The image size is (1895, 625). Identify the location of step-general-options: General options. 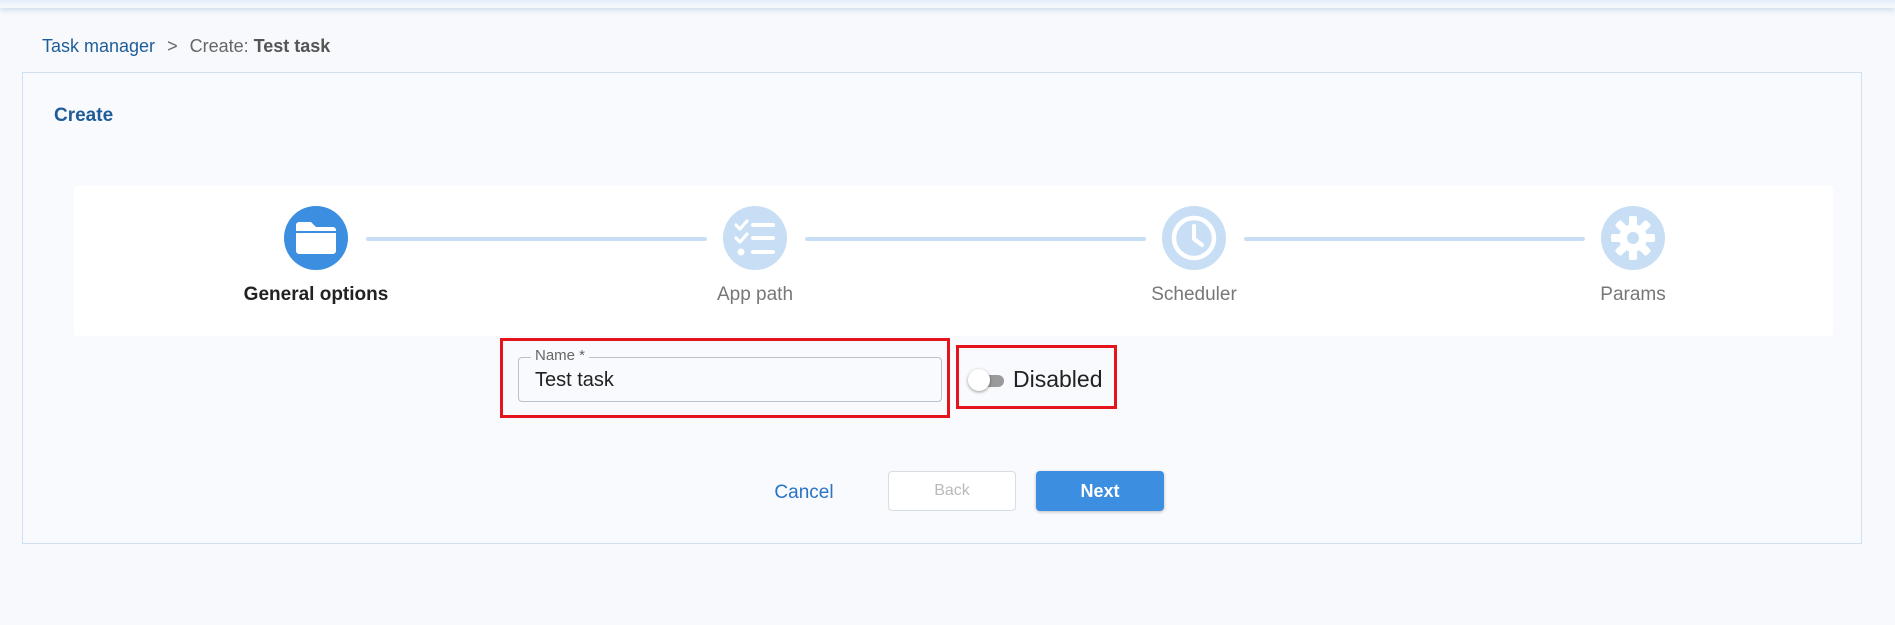
(316, 256).